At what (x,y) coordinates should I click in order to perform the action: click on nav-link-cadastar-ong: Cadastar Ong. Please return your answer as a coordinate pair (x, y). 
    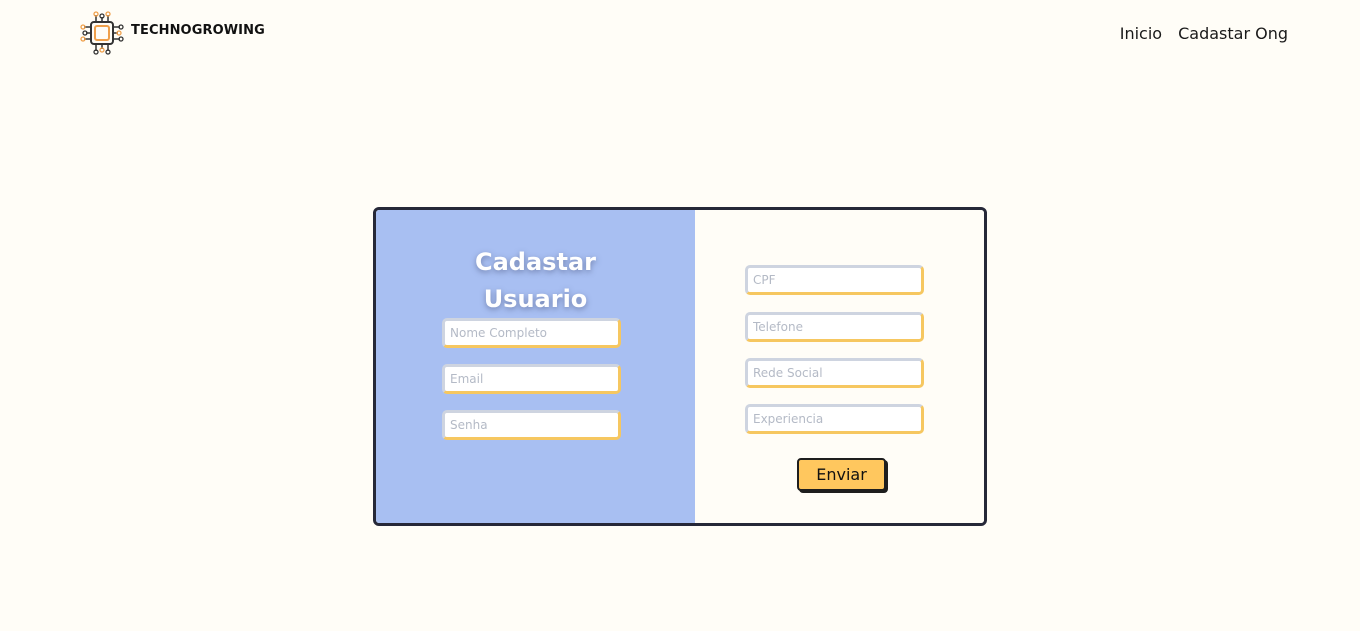
    Looking at the image, I should click on (1233, 33).